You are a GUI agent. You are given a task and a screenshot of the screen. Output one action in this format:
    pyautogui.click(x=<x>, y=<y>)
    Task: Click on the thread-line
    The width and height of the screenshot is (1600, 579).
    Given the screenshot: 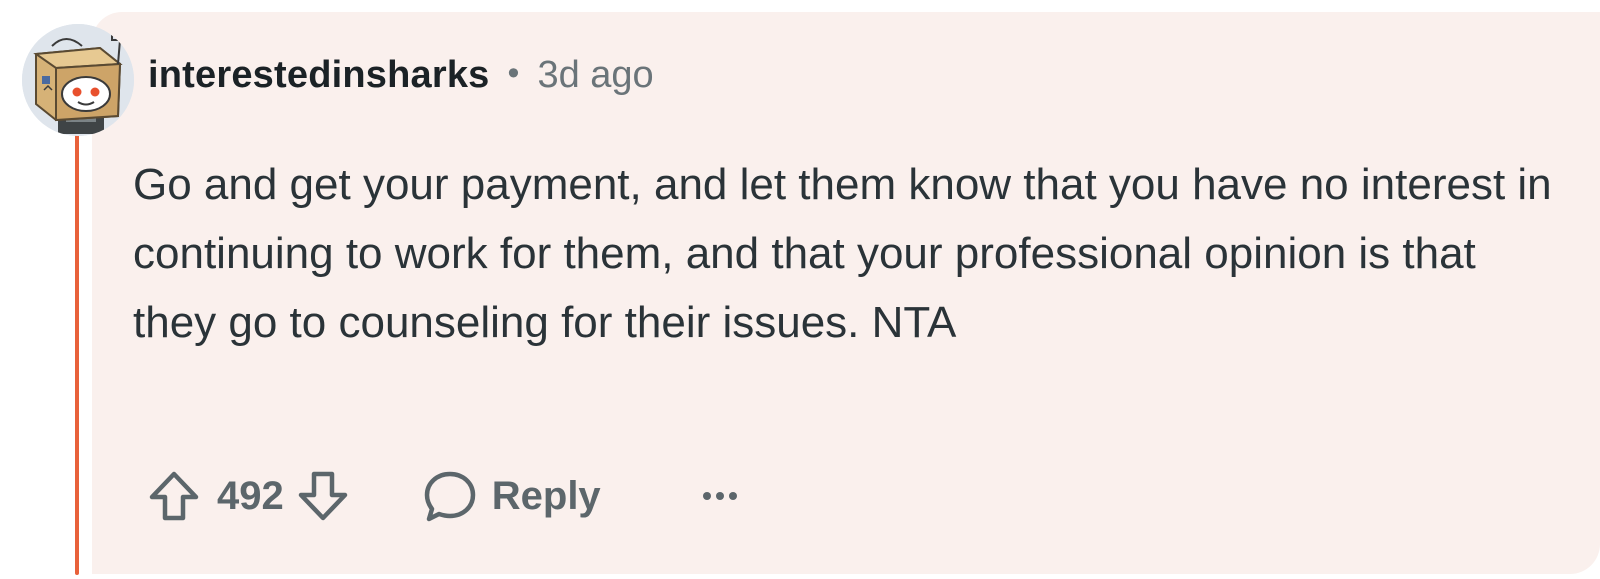 What is the action you would take?
    pyautogui.click(x=77, y=353)
    